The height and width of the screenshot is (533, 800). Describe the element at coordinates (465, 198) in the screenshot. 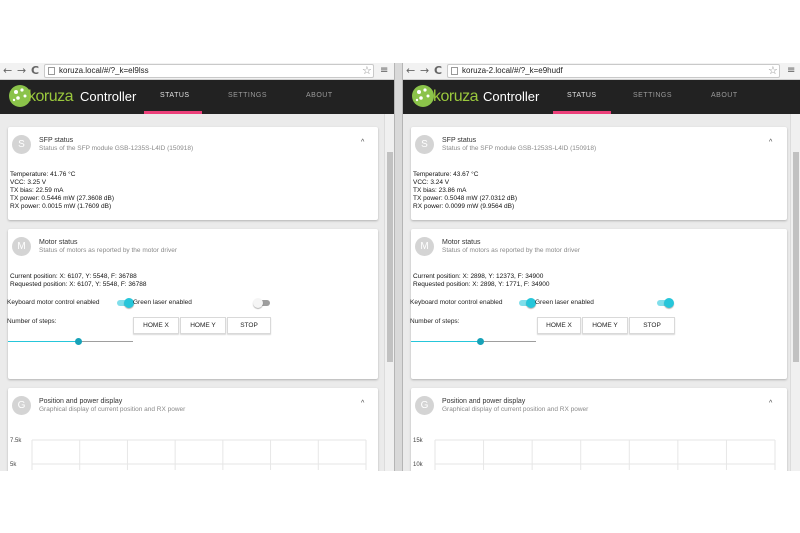

I see `sfp-tx-power: TX power: 0.5048 mW (27.0312 dB)` at that location.